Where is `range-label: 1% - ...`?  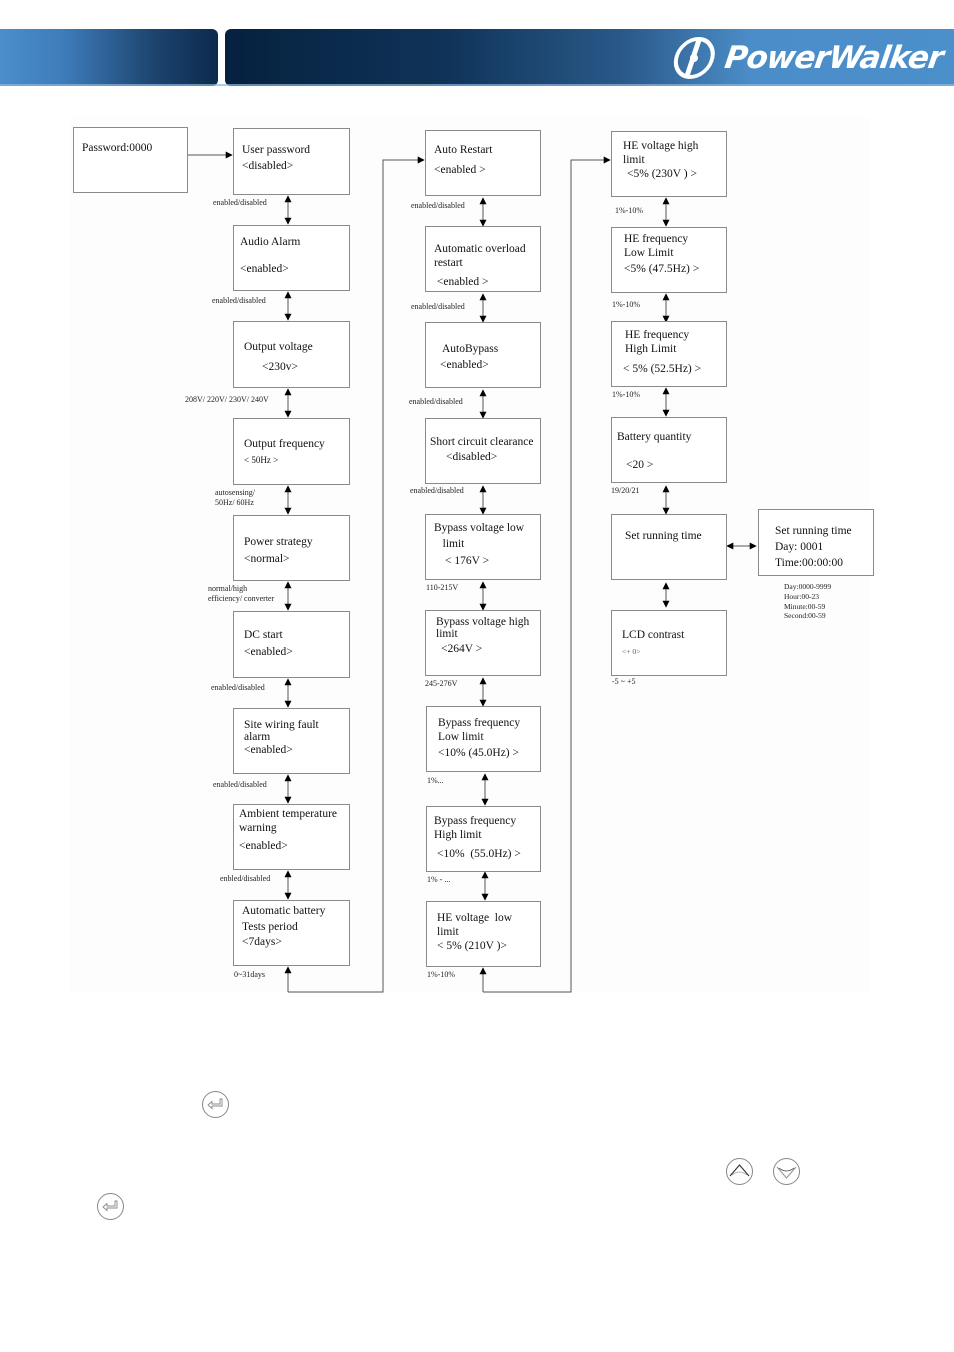 range-label: 1% - ... is located at coordinates (439, 879).